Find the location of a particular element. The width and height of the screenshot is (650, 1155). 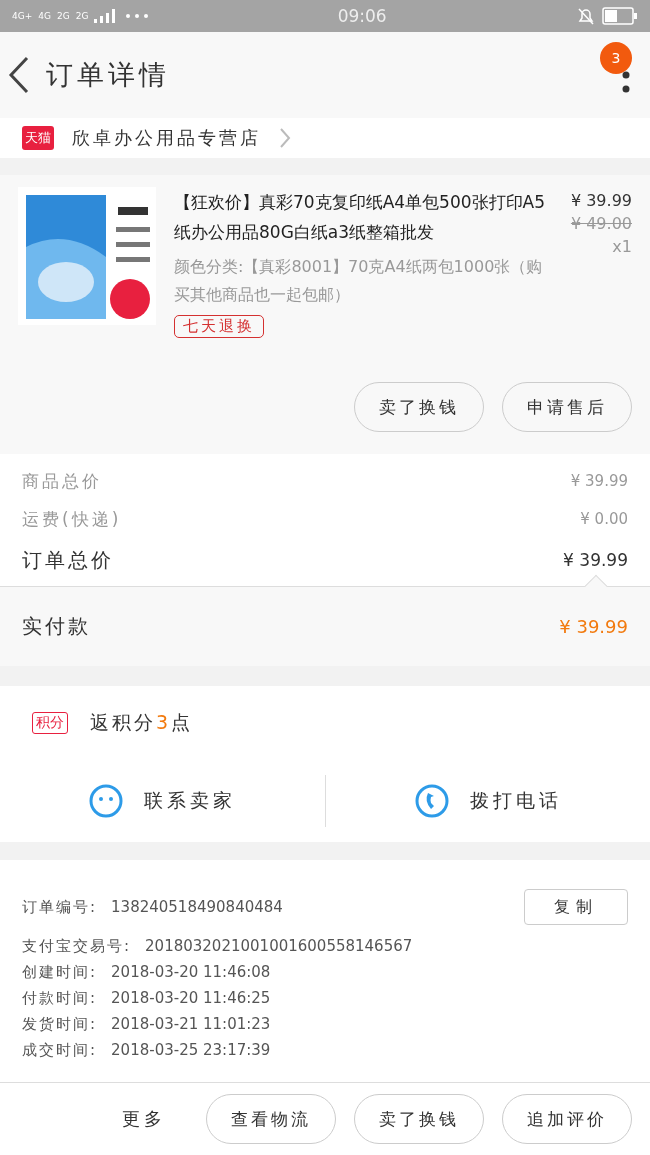

info-label: 发货时间: is located at coordinates (60, 1024).